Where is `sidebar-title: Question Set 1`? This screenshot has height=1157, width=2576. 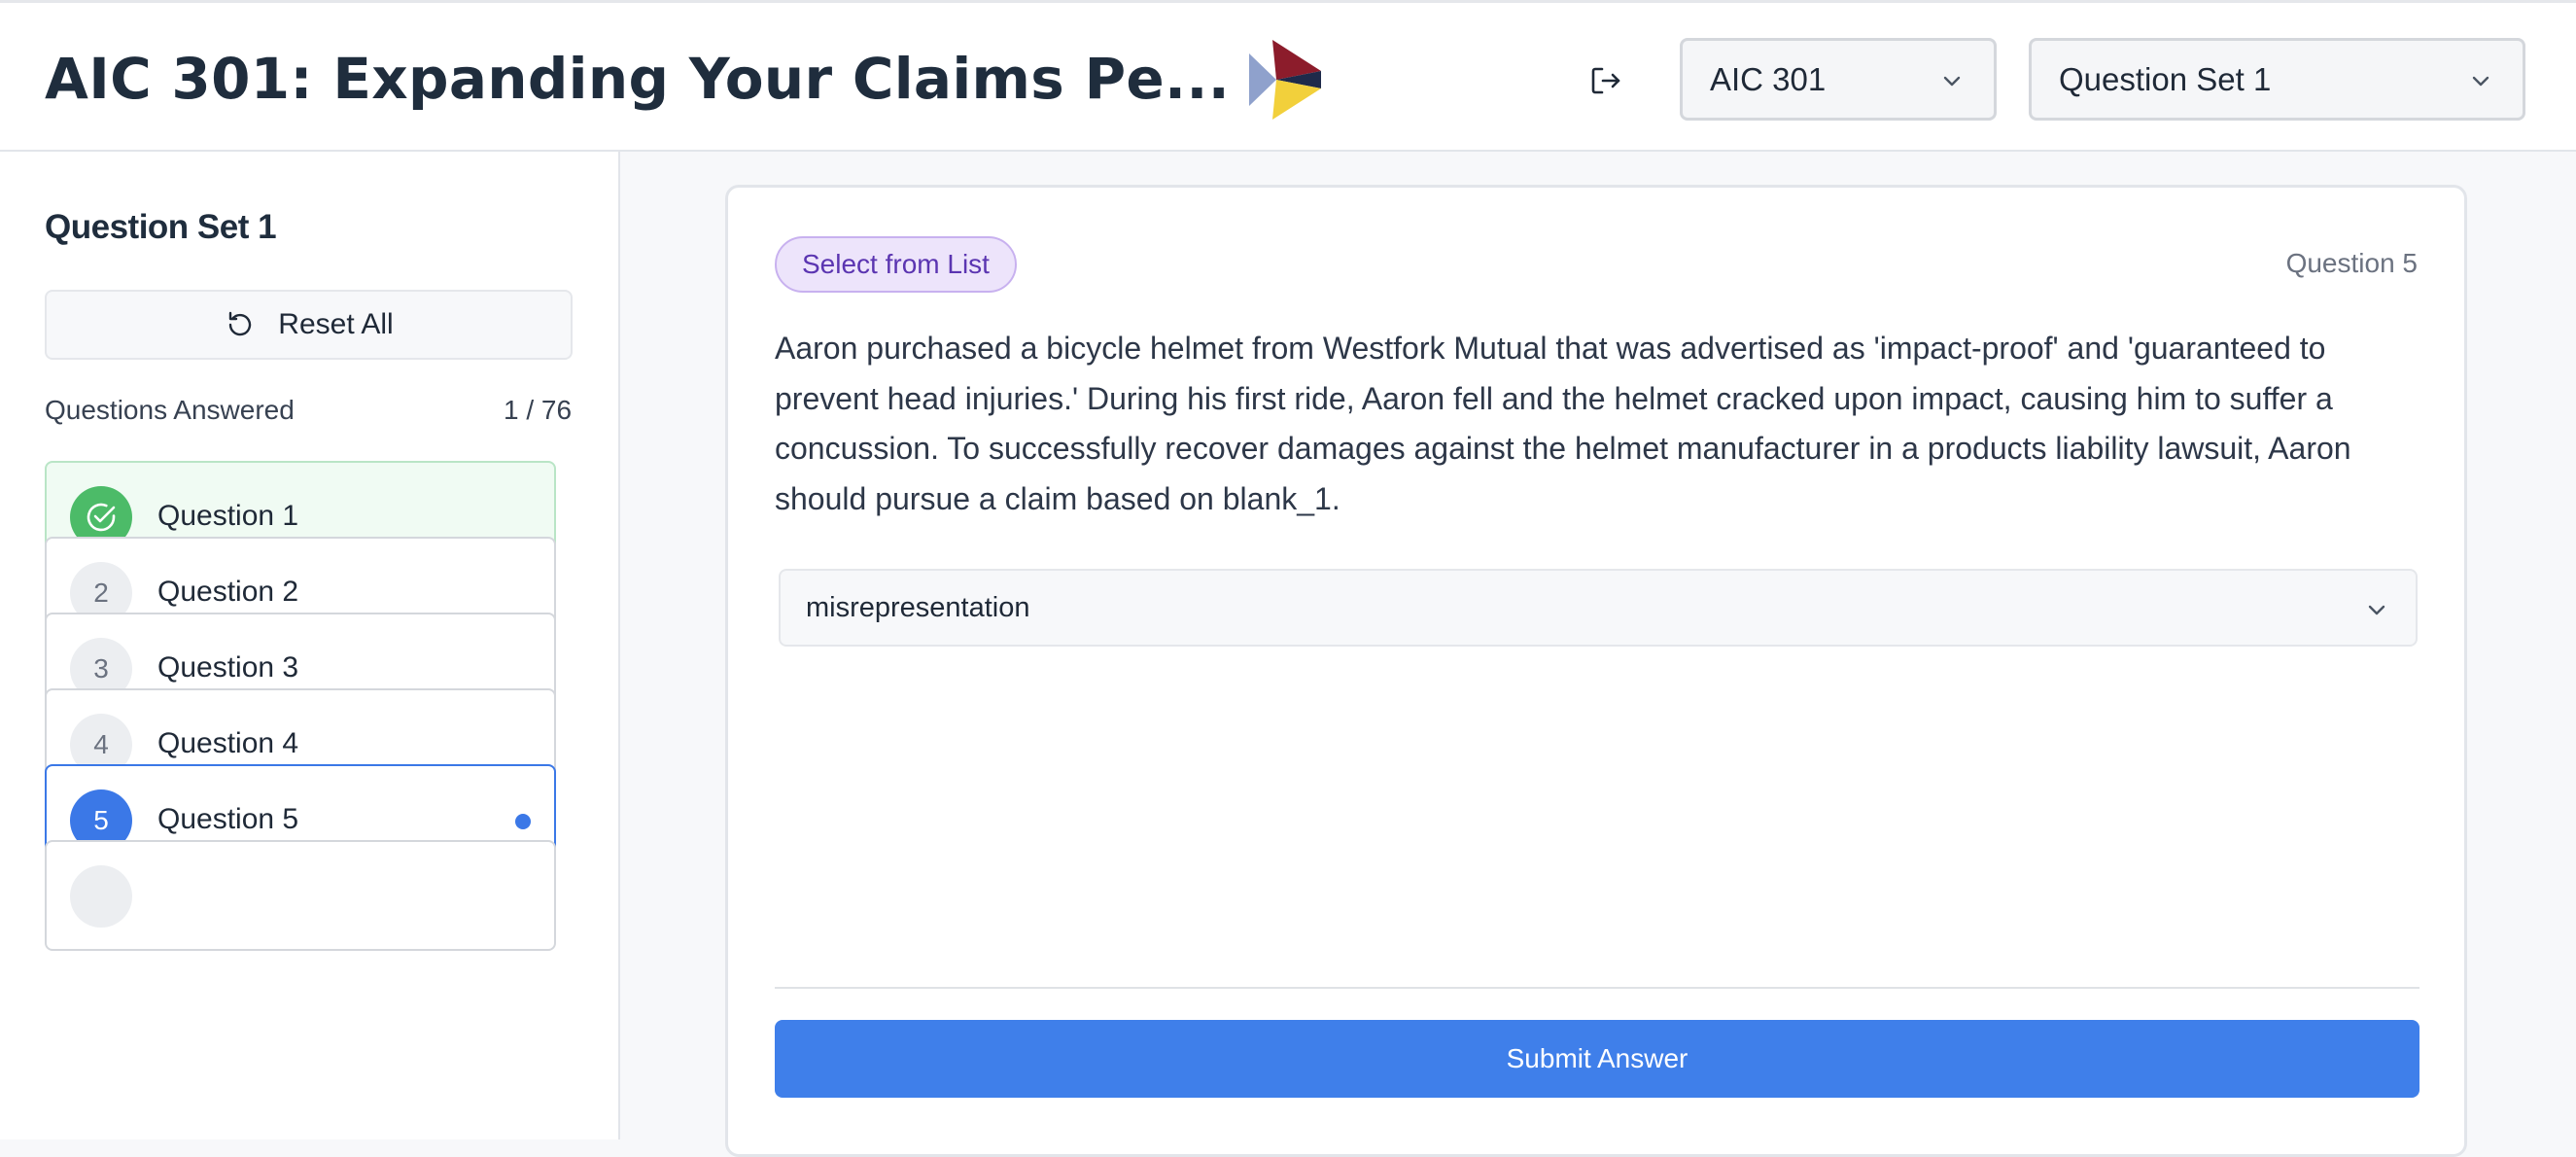
sidebar-title: Question Set 1 is located at coordinates (161, 227).